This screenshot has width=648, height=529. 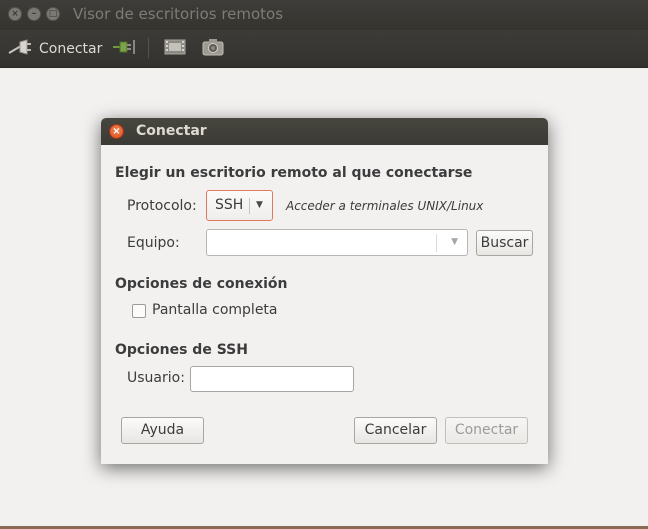 I want to click on maximize-icon: □, so click(x=53, y=14).